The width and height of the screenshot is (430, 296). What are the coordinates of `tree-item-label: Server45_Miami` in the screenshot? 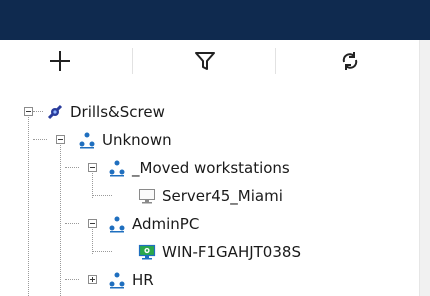 It's located at (222, 196).